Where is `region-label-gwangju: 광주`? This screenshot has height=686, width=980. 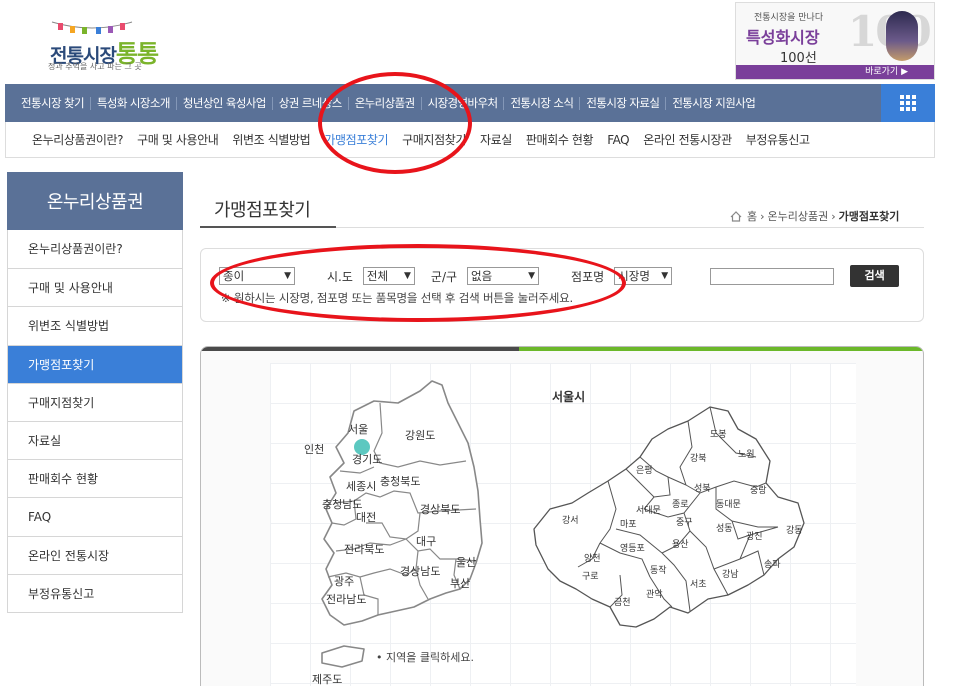 region-label-gwangju: 광주 is located at coordinates (344, 581).